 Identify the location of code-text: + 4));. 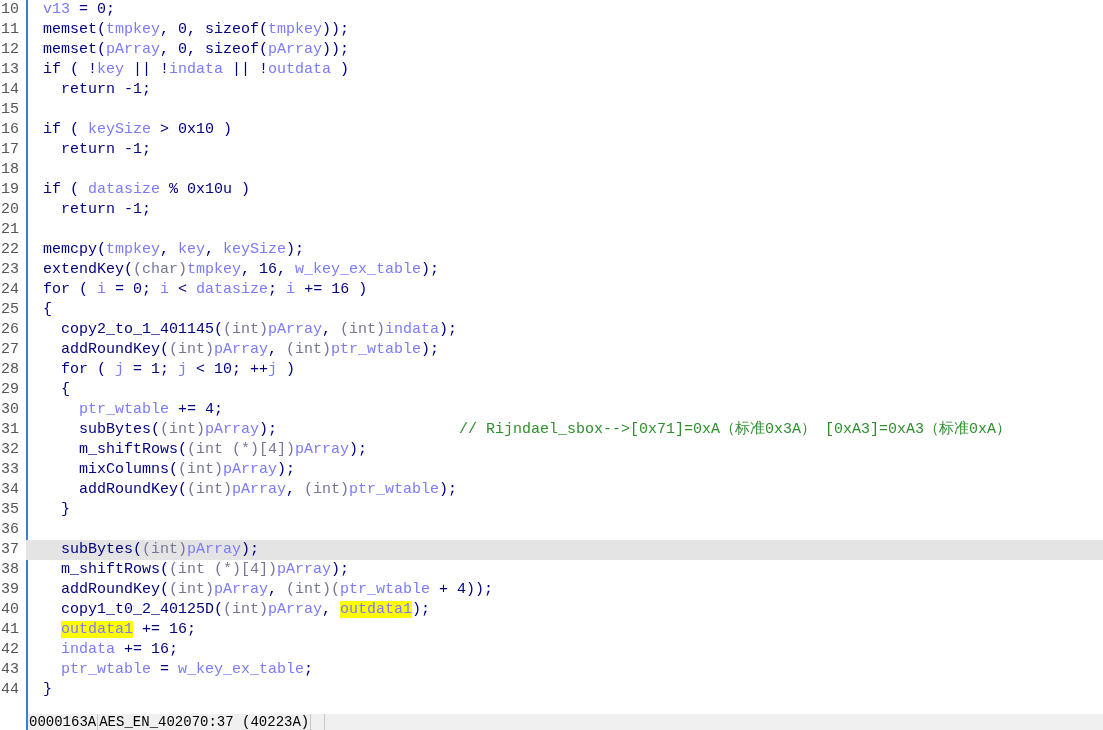
(466, 589).